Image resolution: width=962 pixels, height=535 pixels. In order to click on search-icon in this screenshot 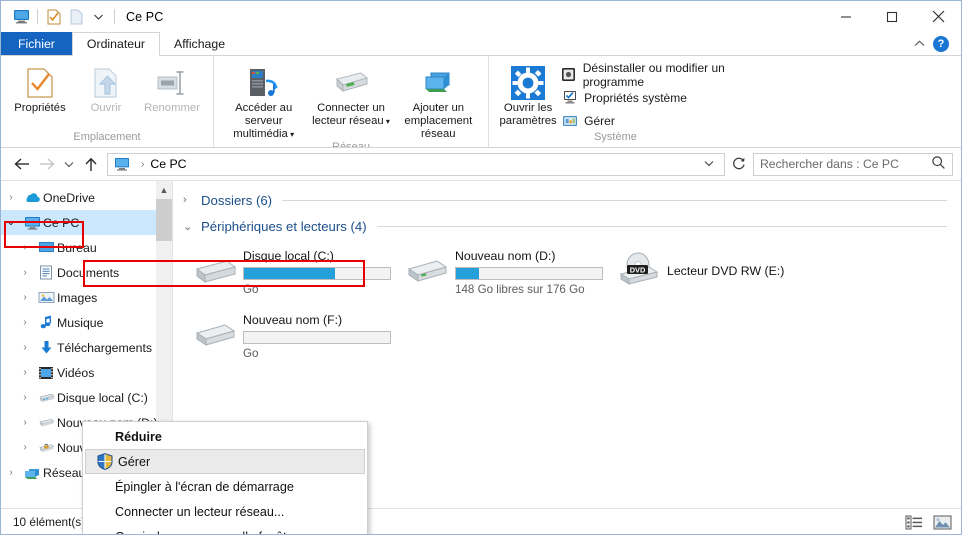, I will do `click(938, 164)`.